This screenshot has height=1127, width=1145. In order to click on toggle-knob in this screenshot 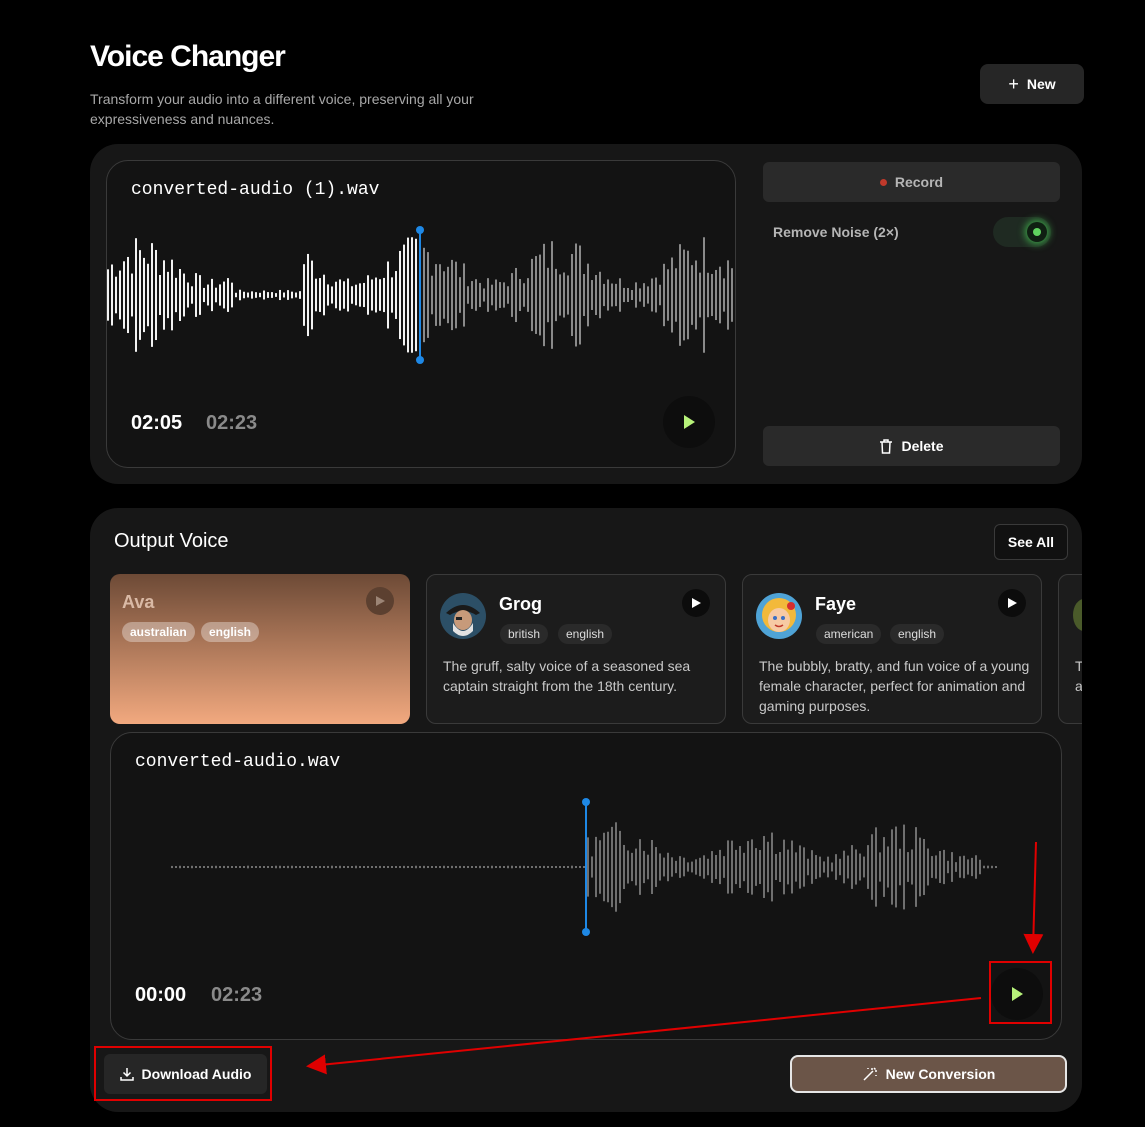, I will do `click(1037, 232)`.